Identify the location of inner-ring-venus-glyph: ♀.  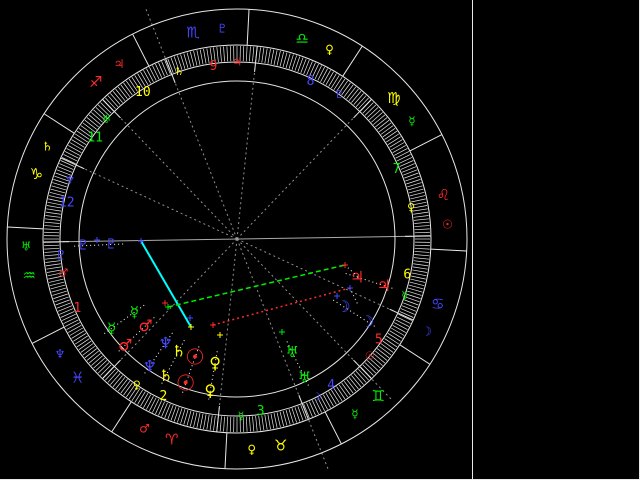
(215, 363).